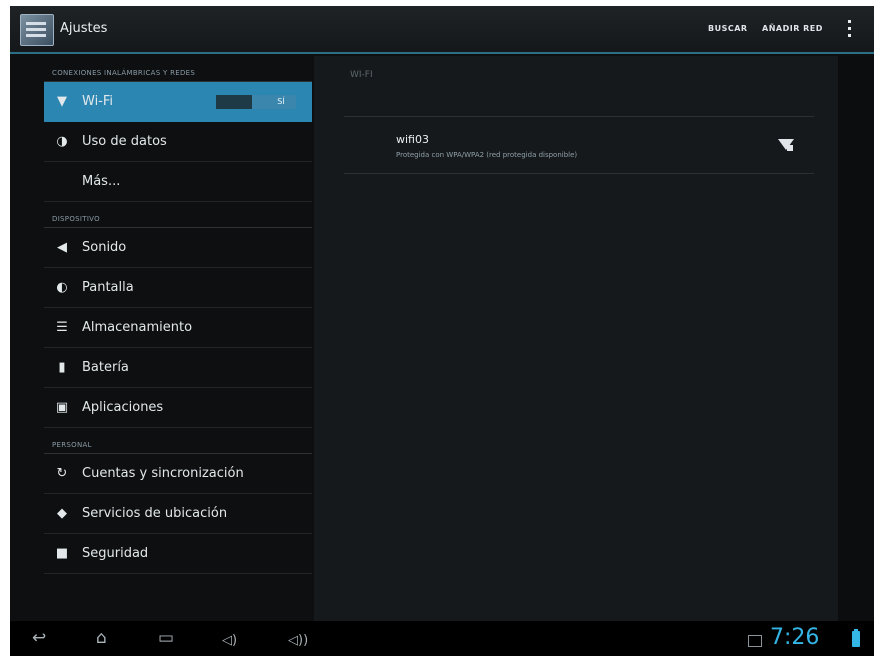 The image size is (884, 662). What do you see at coordinates (298, 641) in the screenshot?
I see `volume-up-icon: ◁))` at bounding box center [298, 641].